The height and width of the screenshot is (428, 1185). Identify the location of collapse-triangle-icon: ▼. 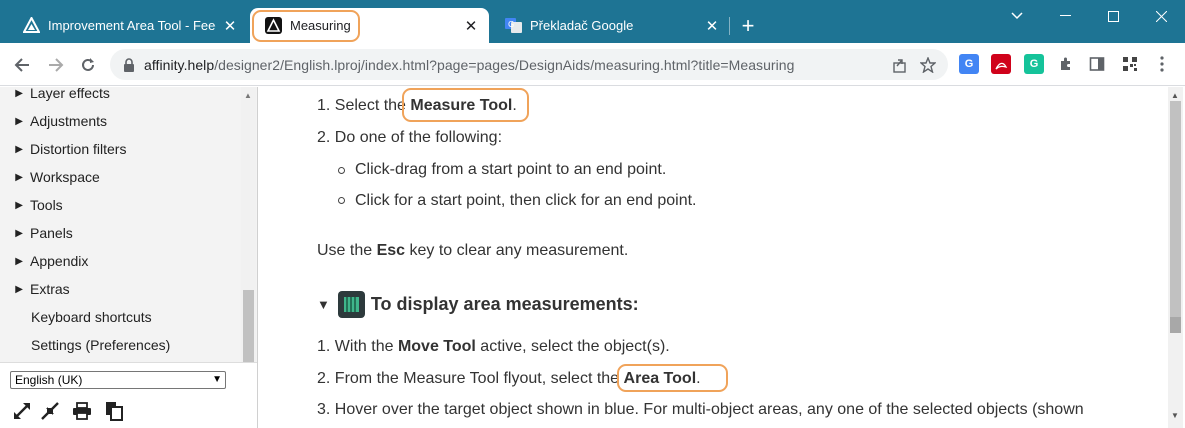
(323, 304).